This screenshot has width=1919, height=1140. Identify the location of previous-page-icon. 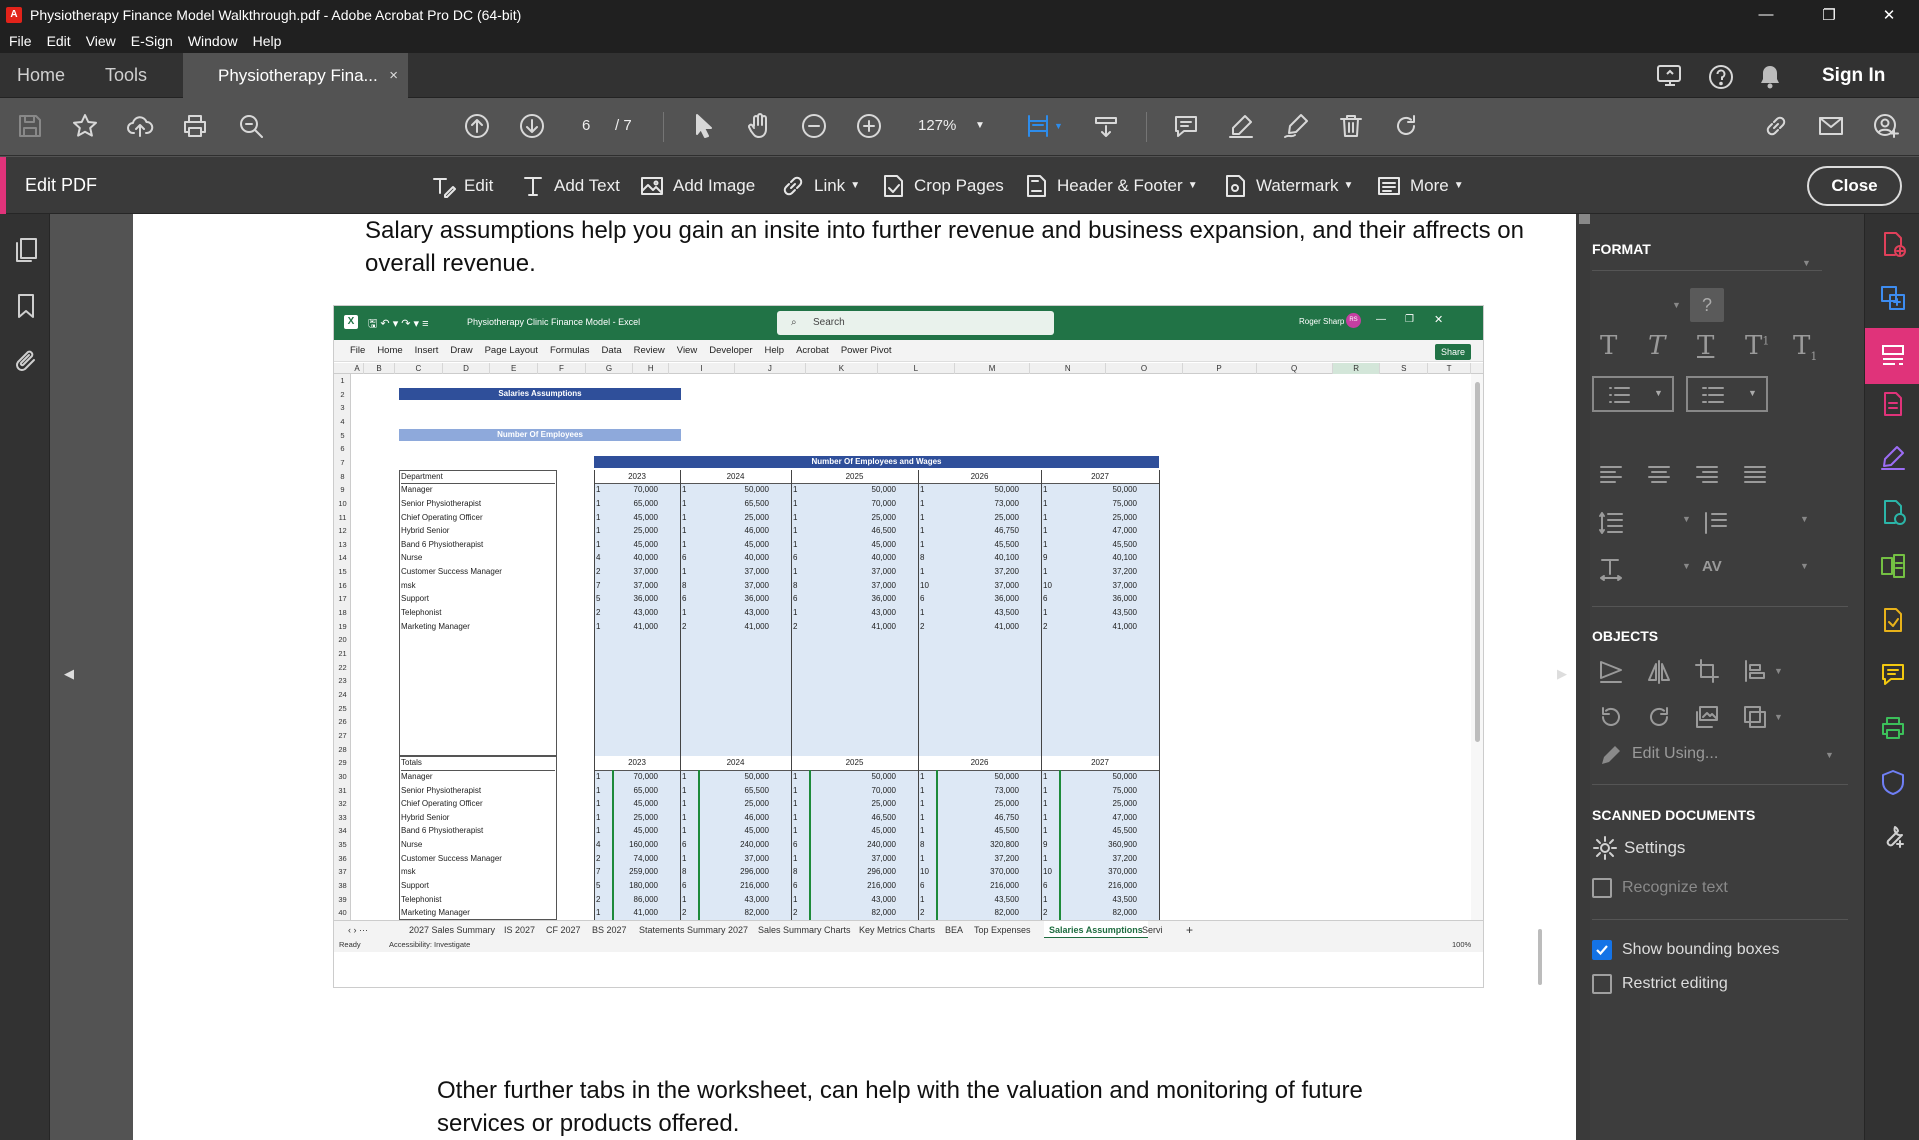
(477, 126).